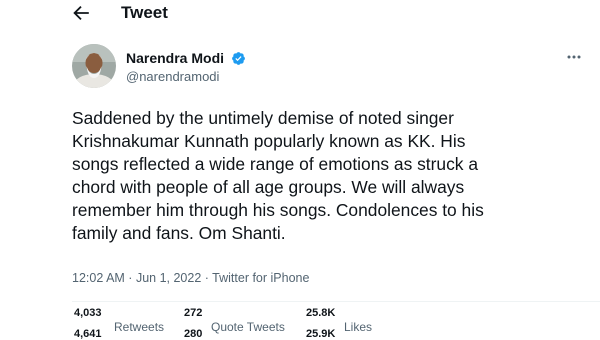 The image size is (600, 340). What do you see at coordinates (260, 278) in the screenshot?
I see `tweet-source: Twitter for iPhone` at bounding box center [260, 278].